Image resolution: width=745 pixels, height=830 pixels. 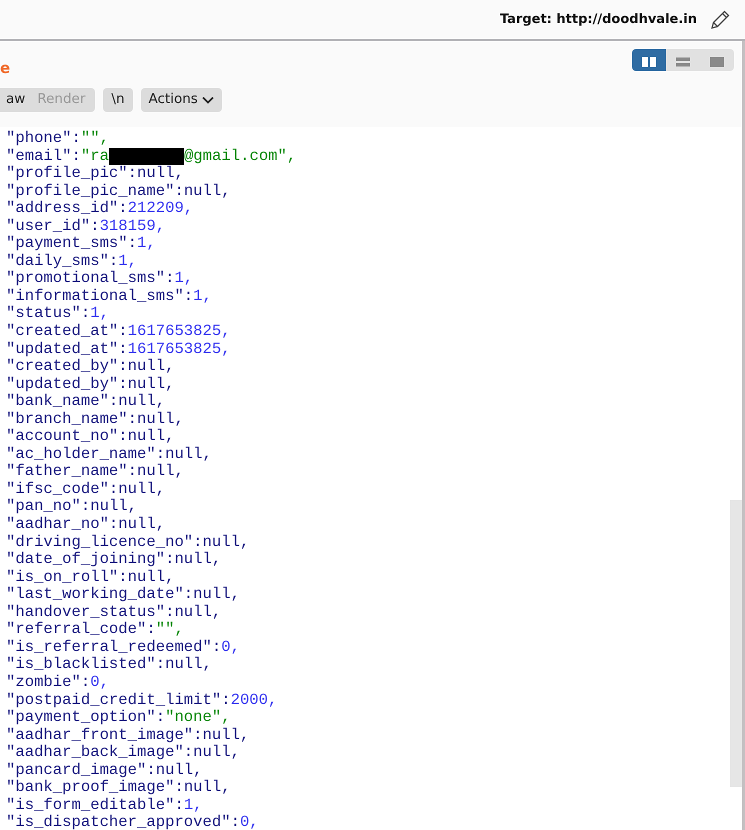 I want to click on actions-dropdown: Actions, so click(x=181, y=100).